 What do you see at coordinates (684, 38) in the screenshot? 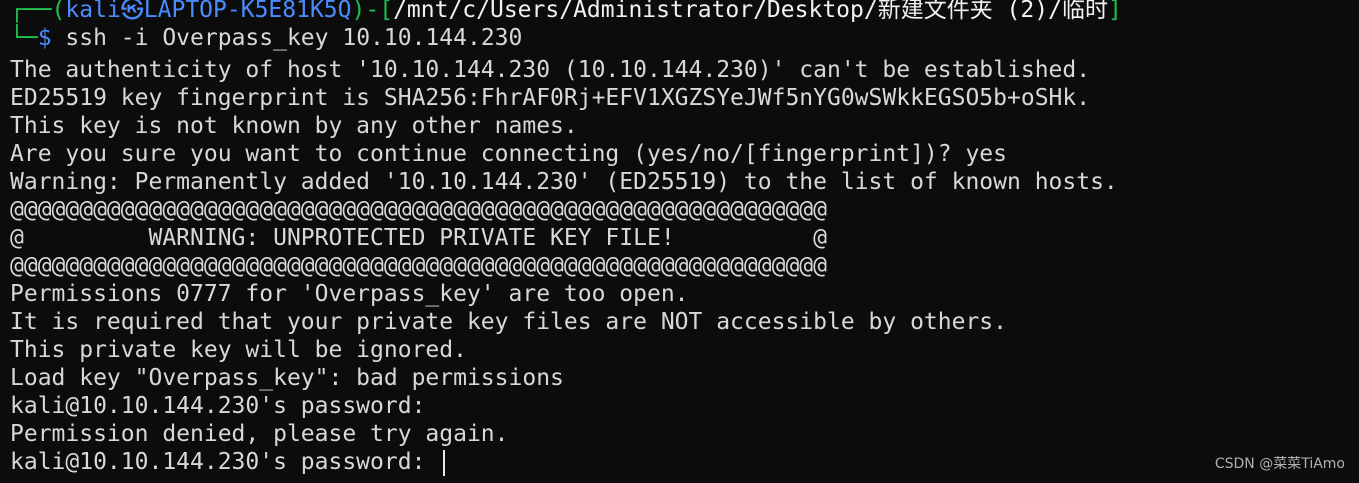
I see `command-line: └─$ ssh -i Overpass_key 10.10.144.230` at bounding box center [684, 38].